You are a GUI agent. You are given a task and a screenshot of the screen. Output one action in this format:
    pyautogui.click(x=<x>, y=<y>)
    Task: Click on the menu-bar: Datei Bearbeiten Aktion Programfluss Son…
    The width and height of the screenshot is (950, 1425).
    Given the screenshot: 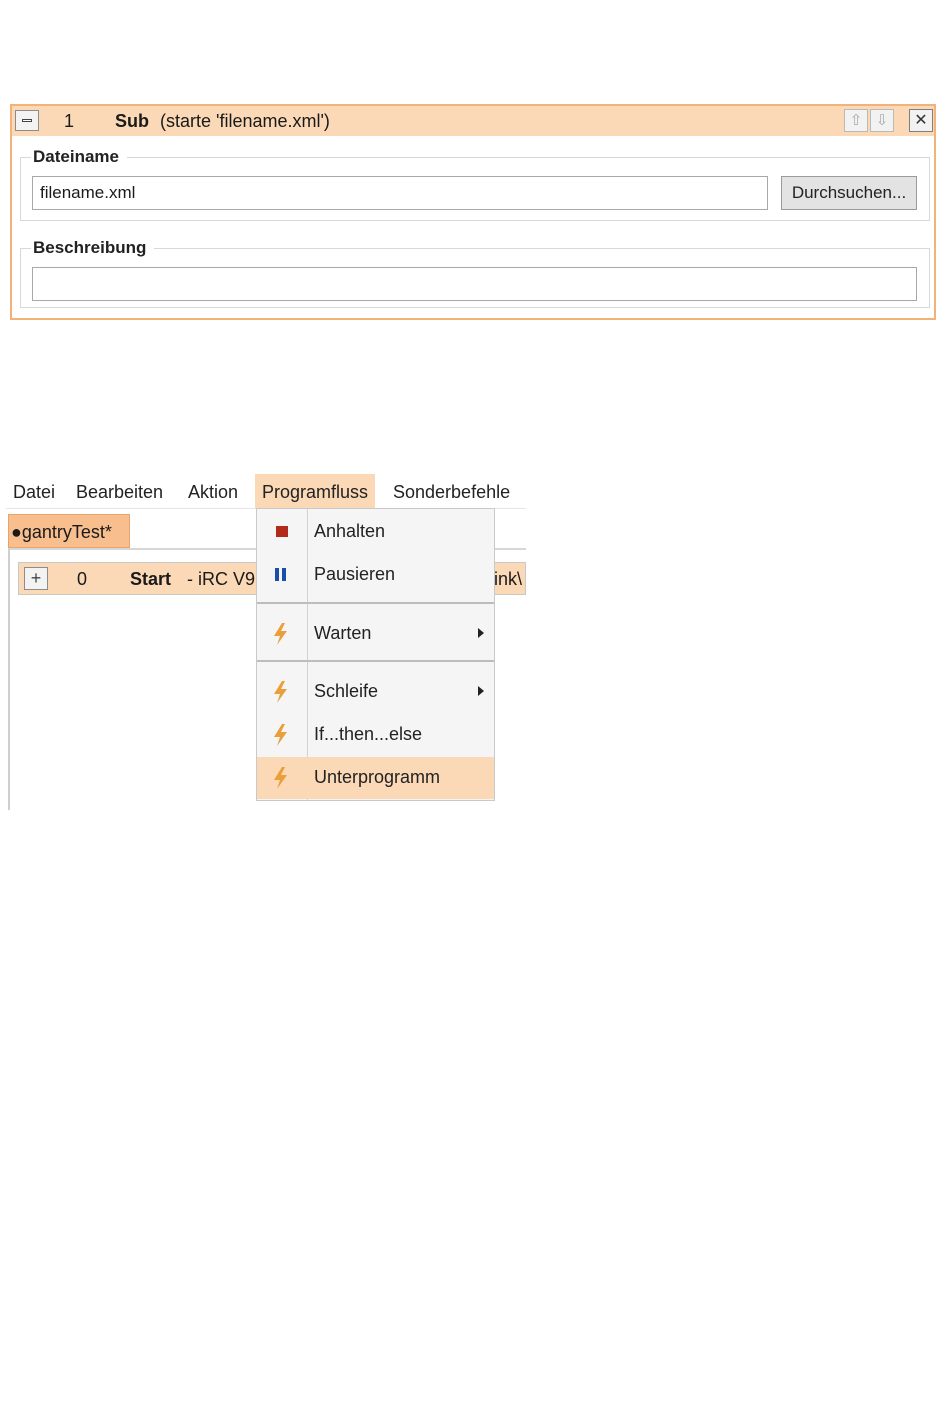 What is the action you would take?
    pyautogui.click(x=266, y=491)
    